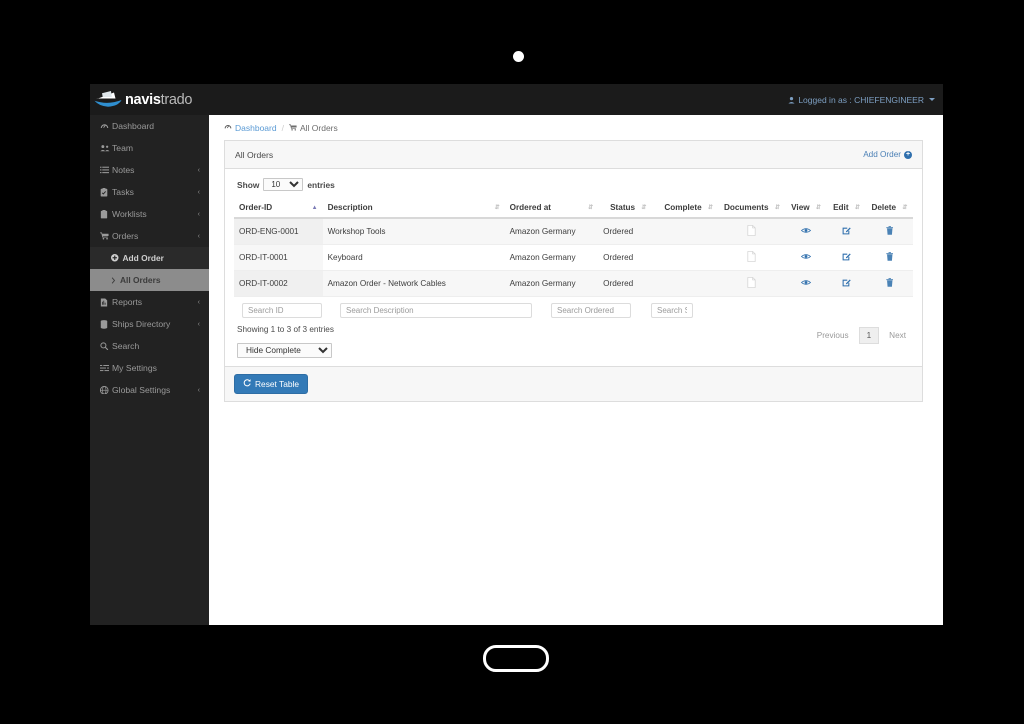 The image size is (1024, 724). Describe the element at coordinates (897, 335) in the screenshot. I see `pagination-next: Next` at that location.